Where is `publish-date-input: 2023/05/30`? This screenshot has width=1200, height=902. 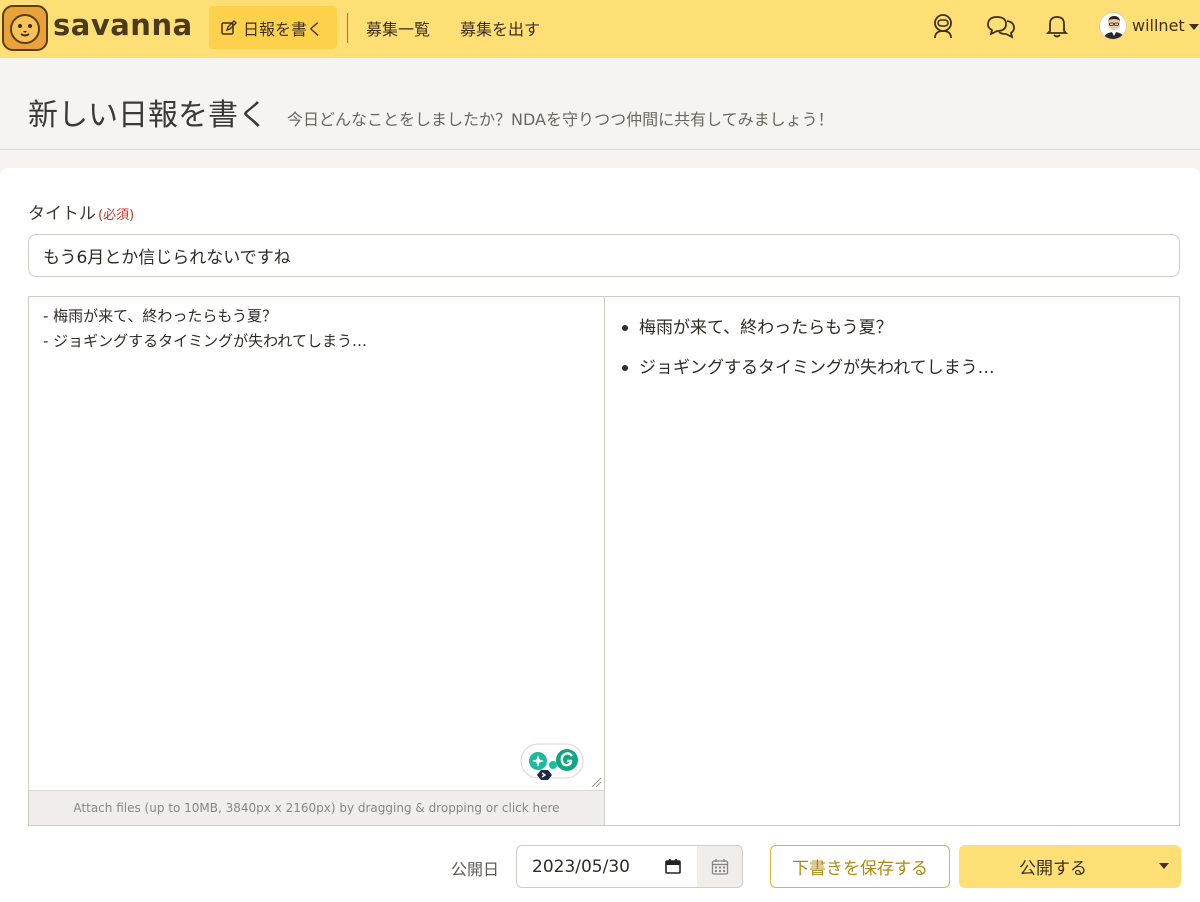
publish-date-input: 2023/05/30 is located at coordinates (607, 866).